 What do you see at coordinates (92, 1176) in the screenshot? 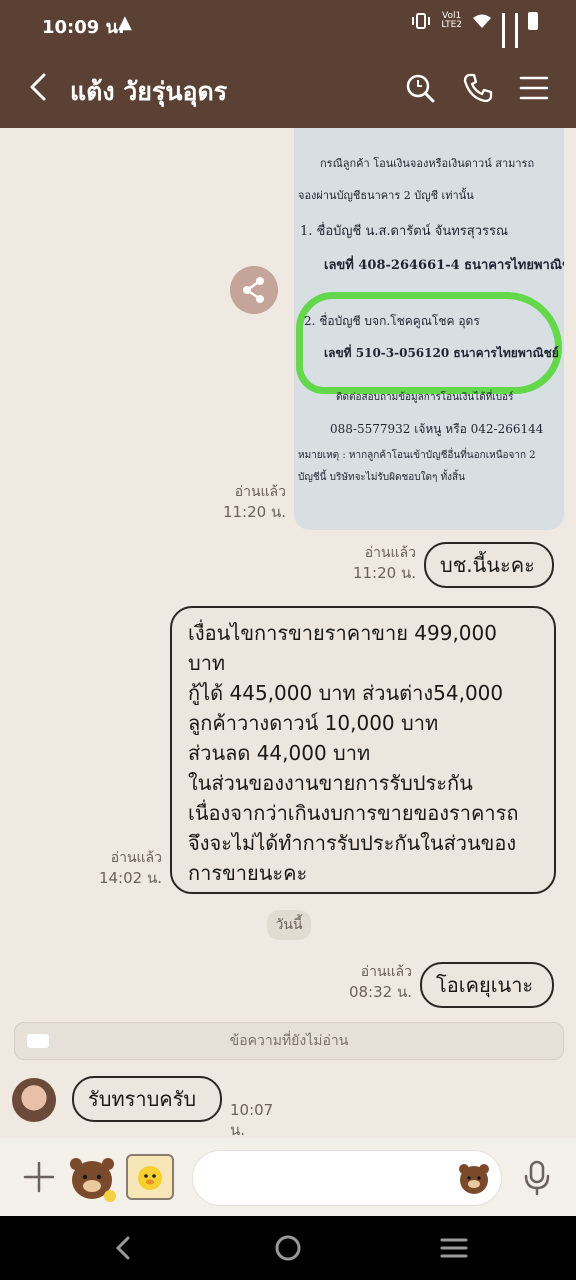
I see `sticker-icon` at bounding box center [92, 1176].